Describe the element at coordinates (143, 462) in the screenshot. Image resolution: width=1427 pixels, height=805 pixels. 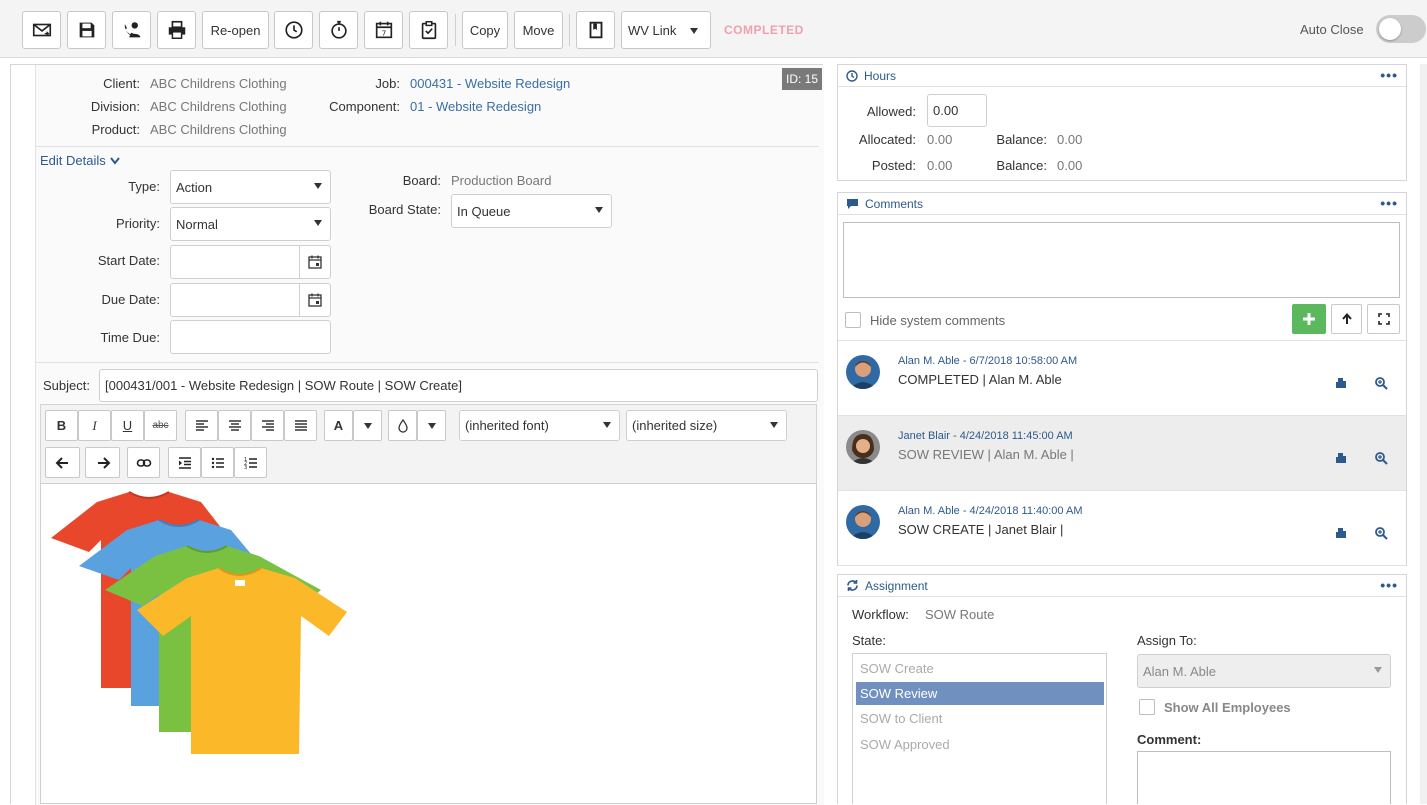
I see `link-button` at that location.